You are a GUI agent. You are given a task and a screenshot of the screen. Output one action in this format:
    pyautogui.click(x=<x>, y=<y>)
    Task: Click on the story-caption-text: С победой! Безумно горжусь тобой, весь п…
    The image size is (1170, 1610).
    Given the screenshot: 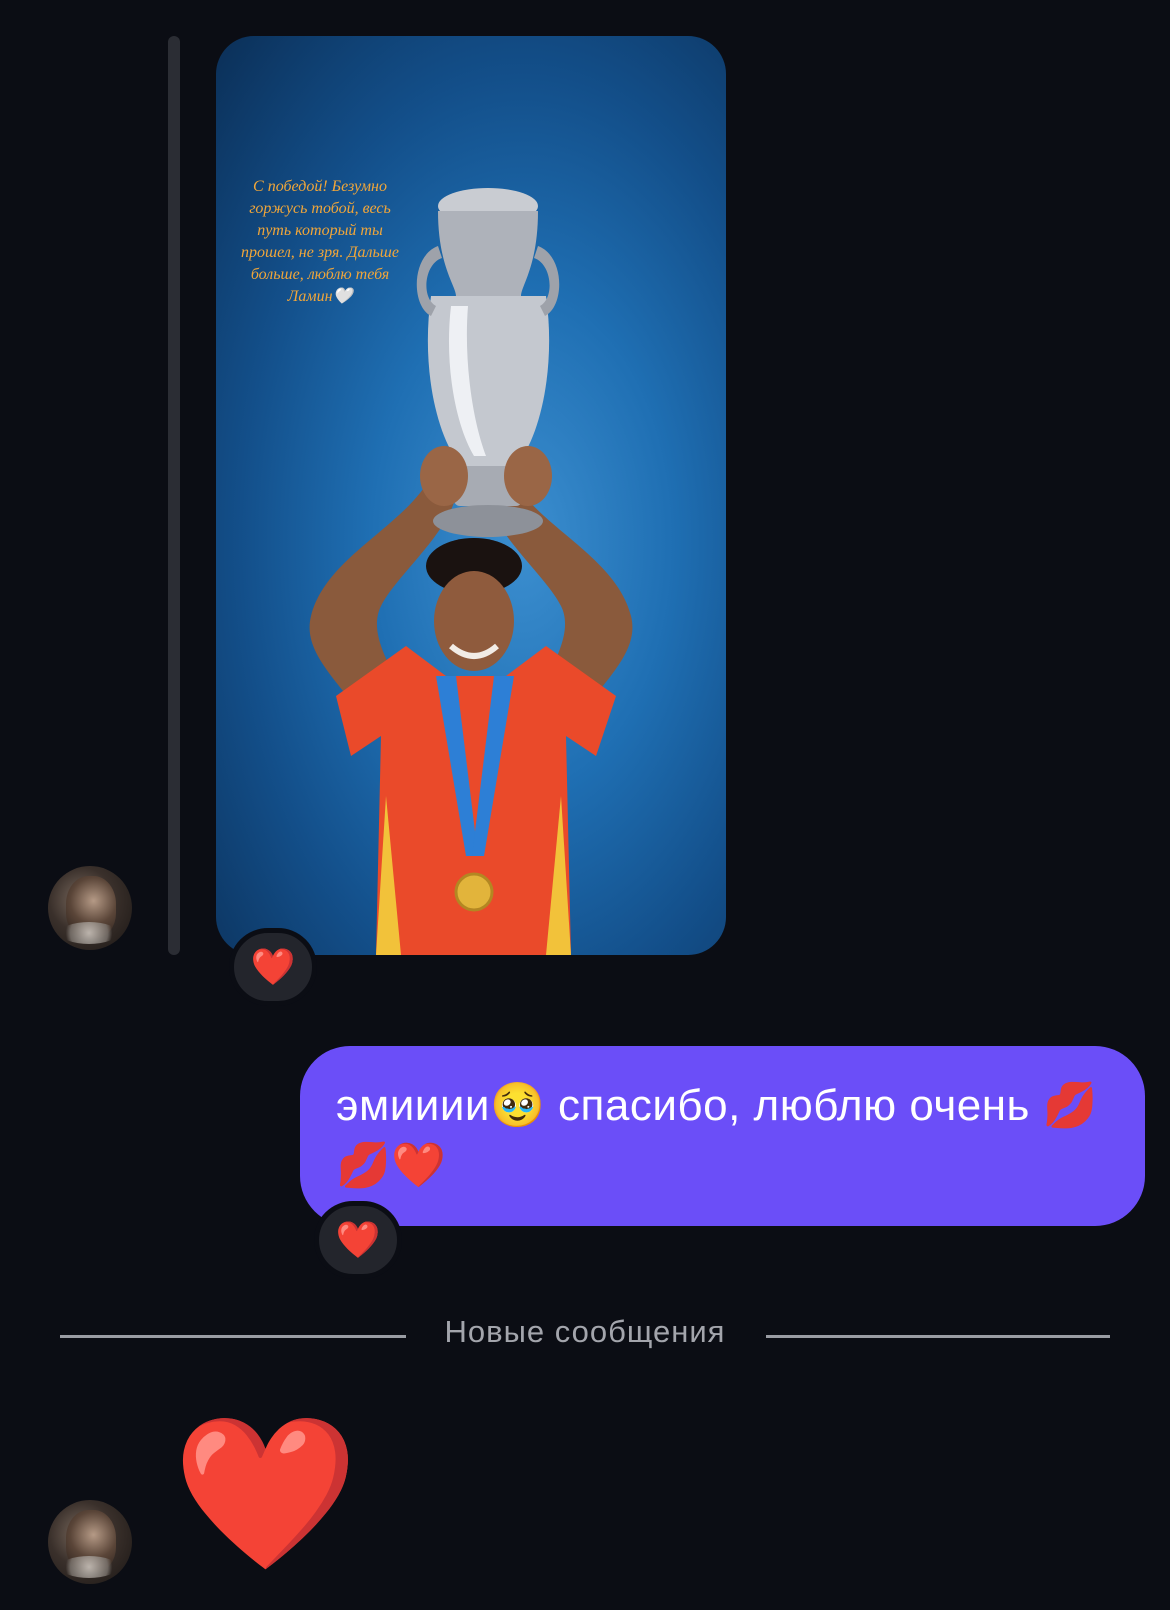 What is the action you would take?
    pyautogui.click(x=320, y=241)
    